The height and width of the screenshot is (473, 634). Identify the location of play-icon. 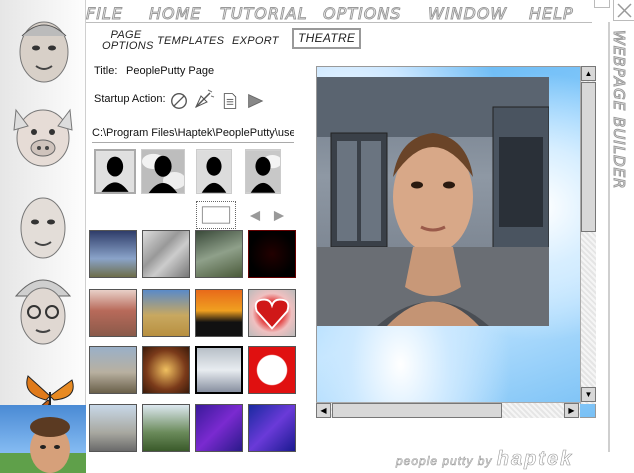
(255, 101).